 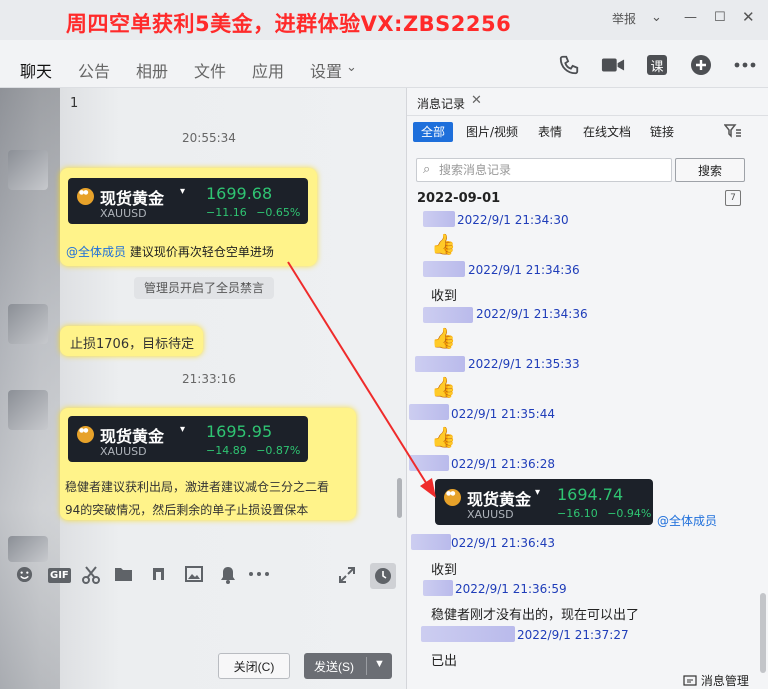 What do you see at coordinates (476, 100) in the screenshot?
I see `close-history-icon: ✕` at bounding box center [476, 100].